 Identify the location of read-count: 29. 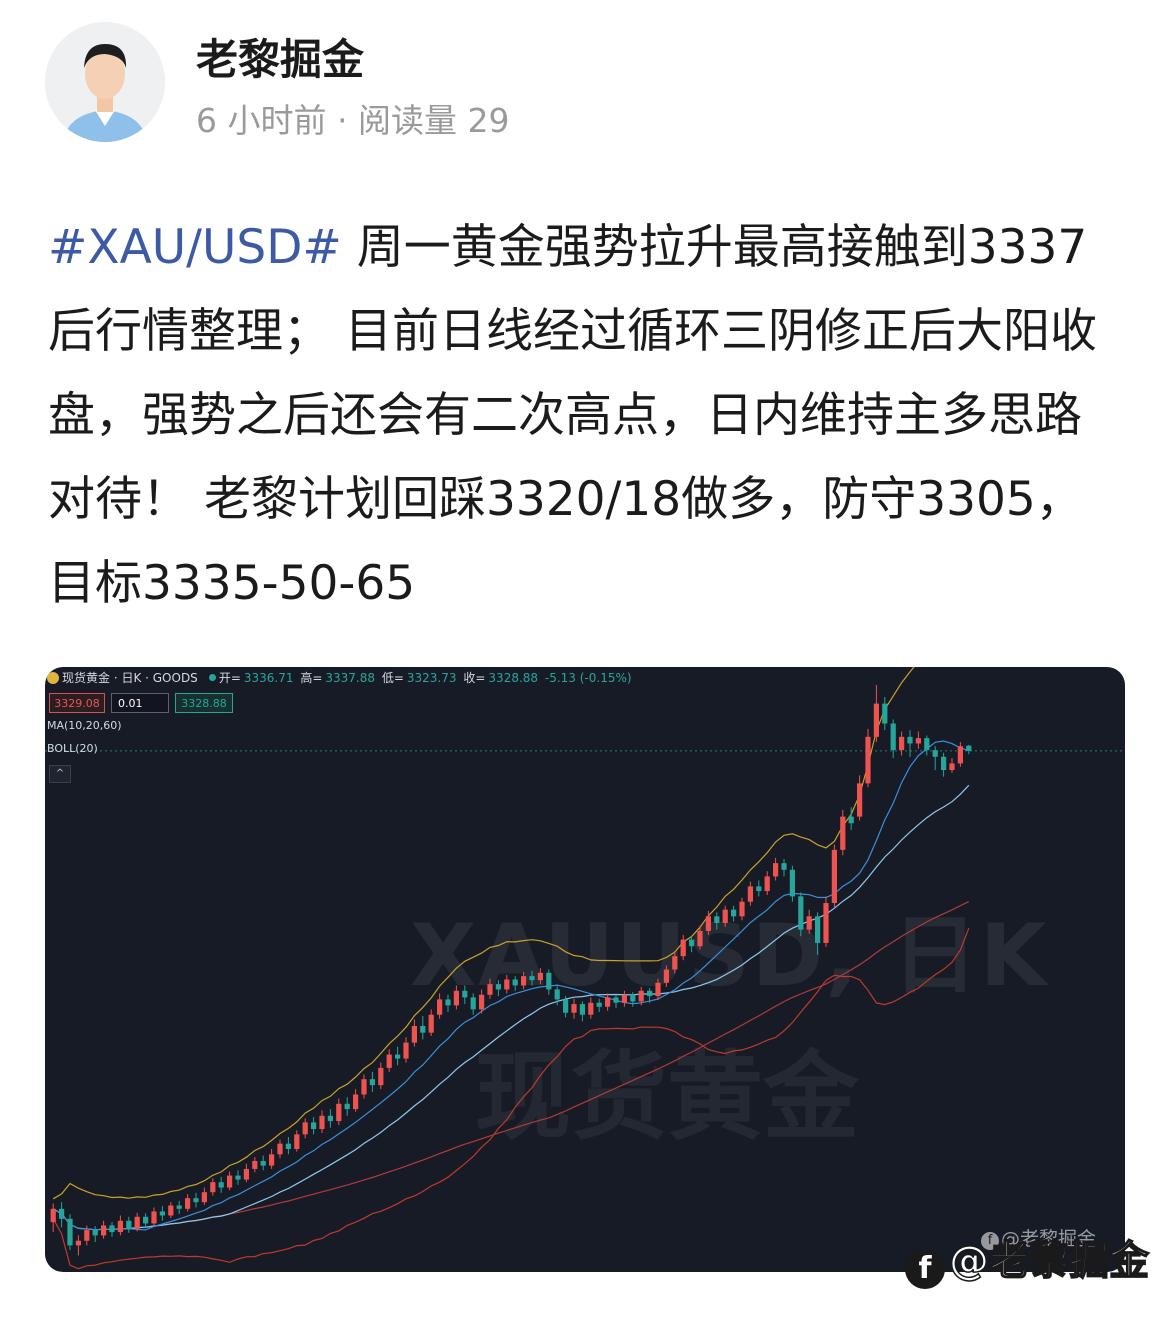
(488, 120).